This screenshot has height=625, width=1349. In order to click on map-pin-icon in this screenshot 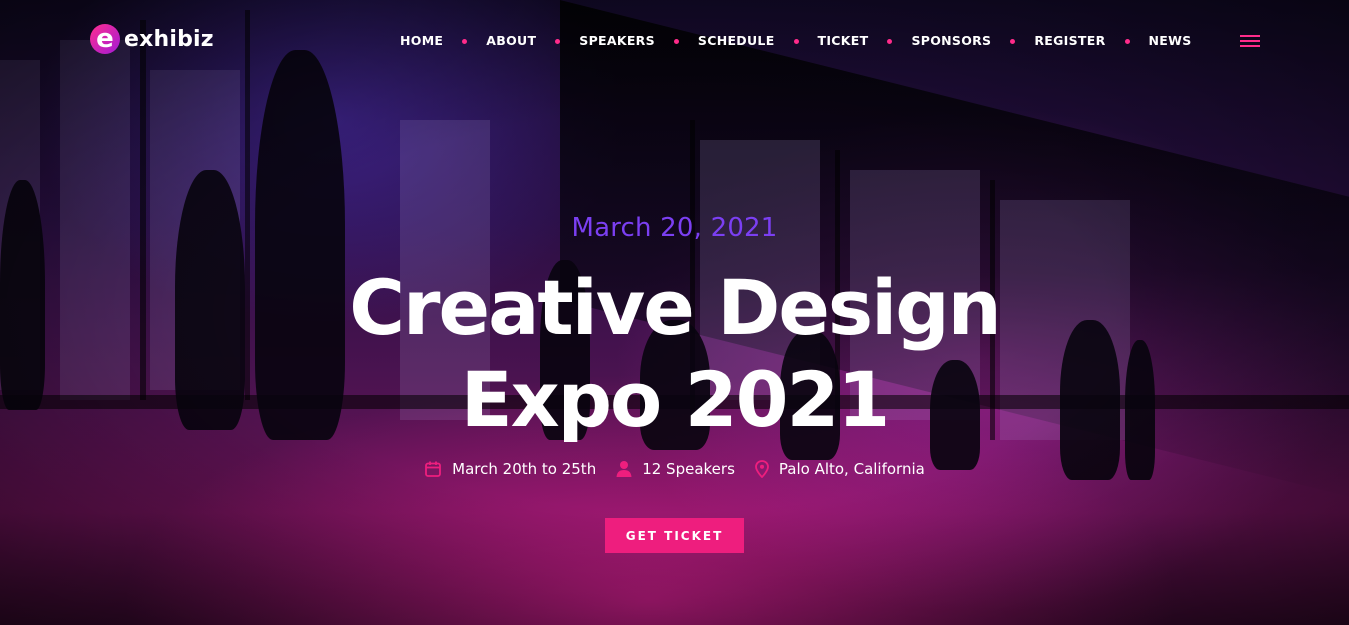, I will do `click(761, 469)`.